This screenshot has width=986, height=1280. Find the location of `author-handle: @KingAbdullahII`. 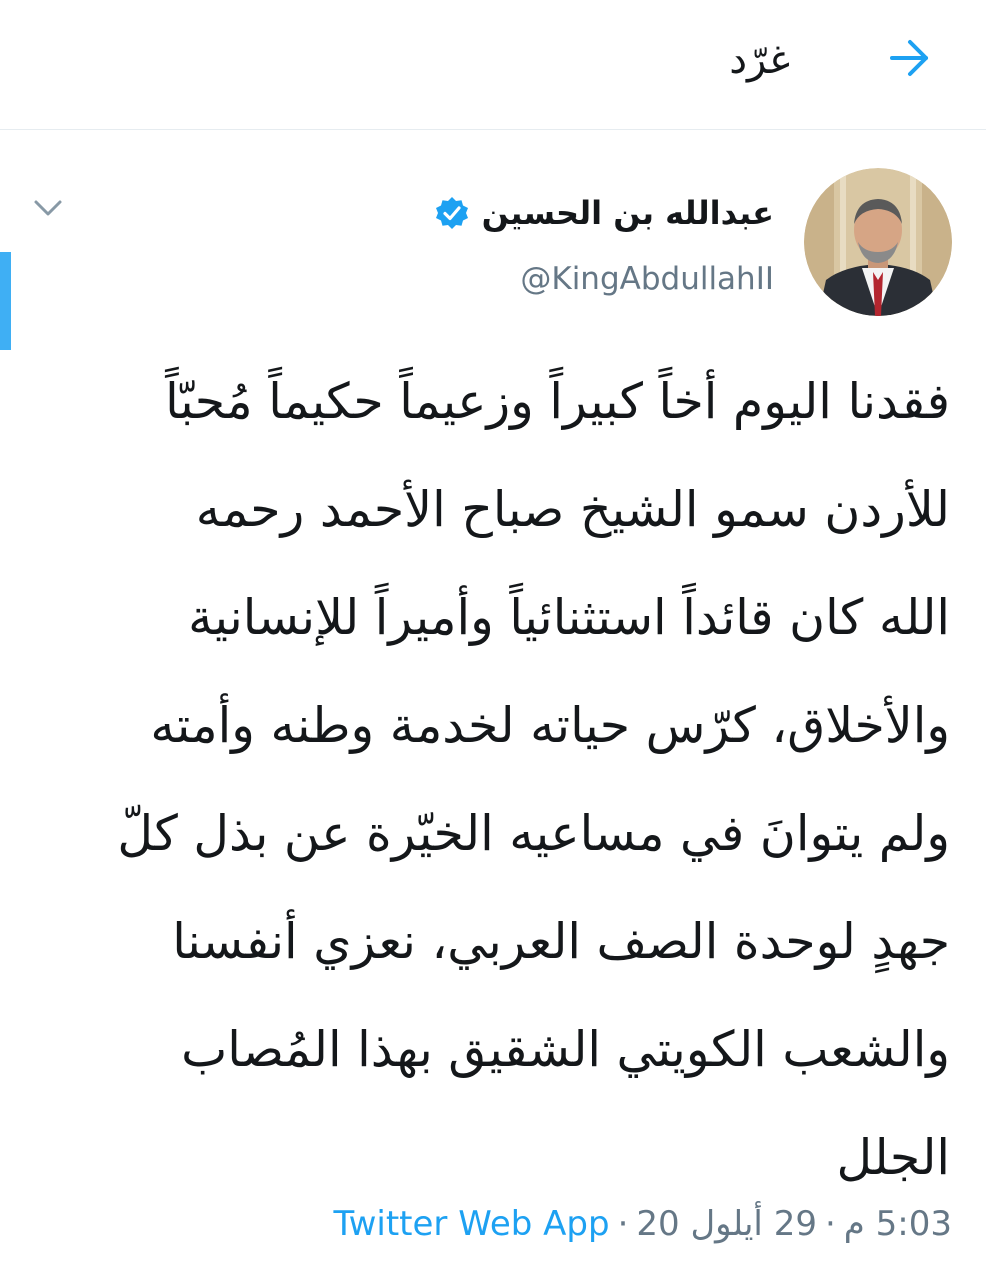

author-handle: @KingAbdullahII is located at coordinates (647, 279).